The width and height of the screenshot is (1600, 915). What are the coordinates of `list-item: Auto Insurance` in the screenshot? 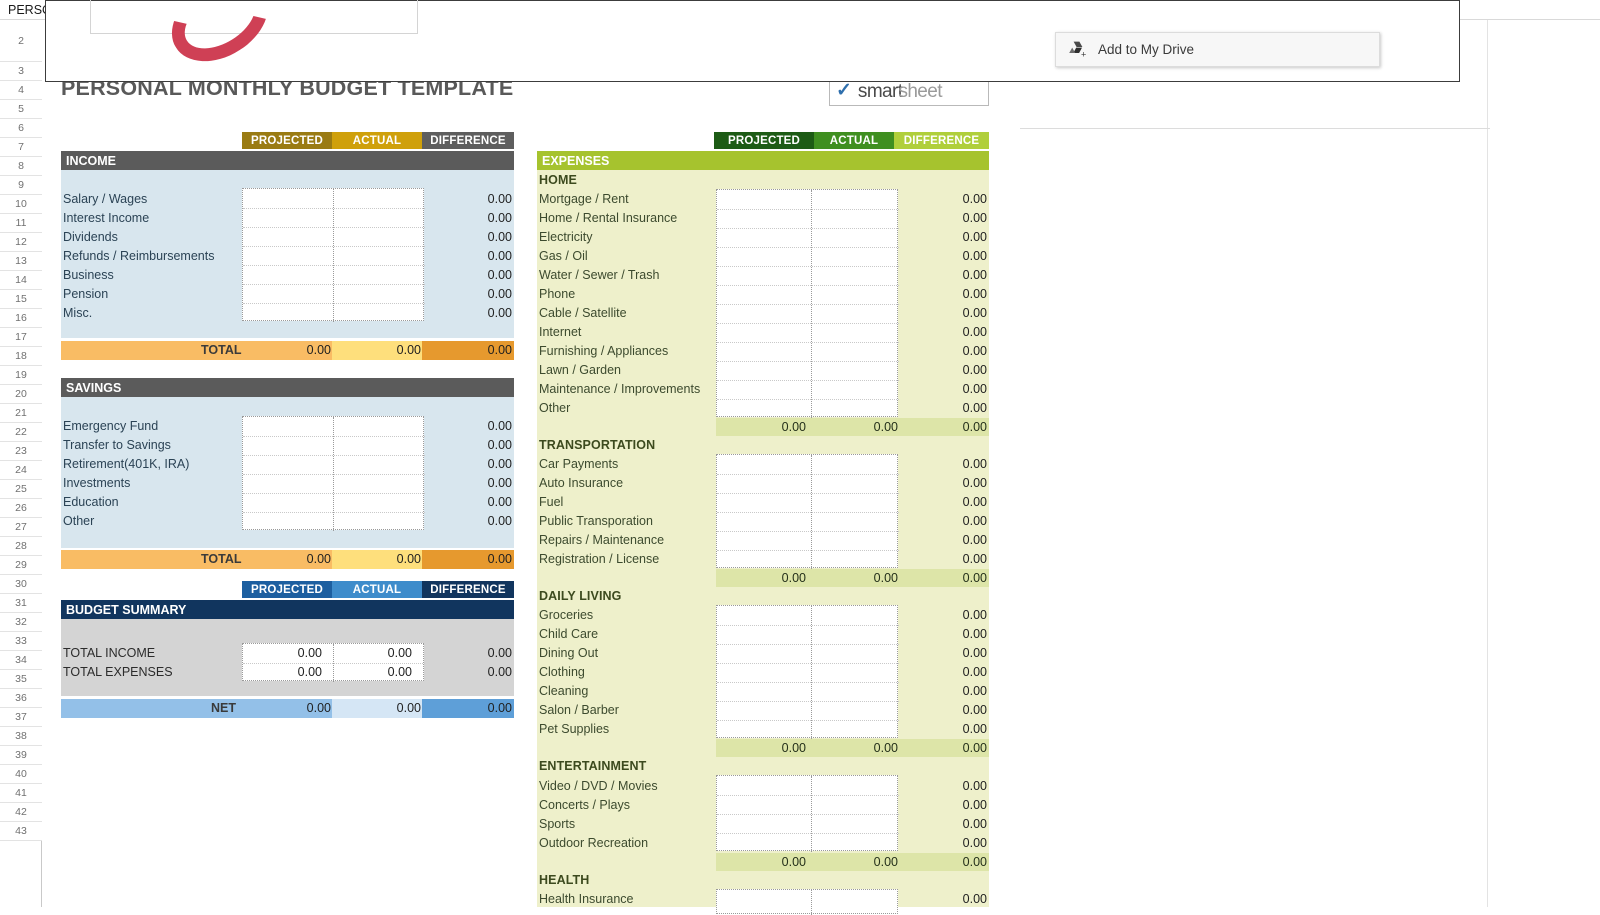 It's located at (581, 483).